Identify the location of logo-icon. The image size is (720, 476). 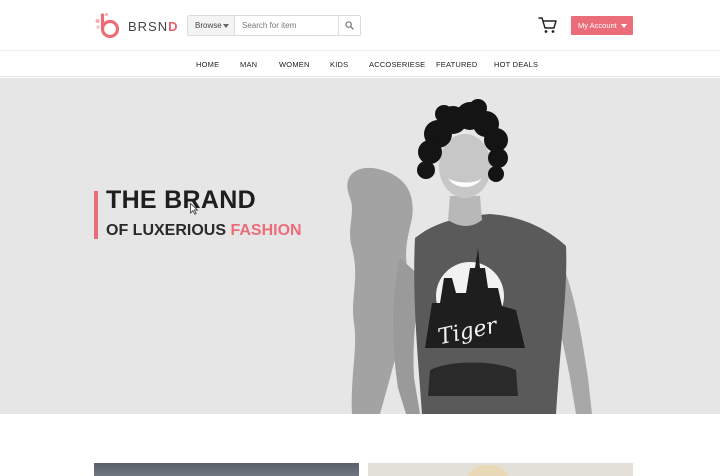
(107, 26).